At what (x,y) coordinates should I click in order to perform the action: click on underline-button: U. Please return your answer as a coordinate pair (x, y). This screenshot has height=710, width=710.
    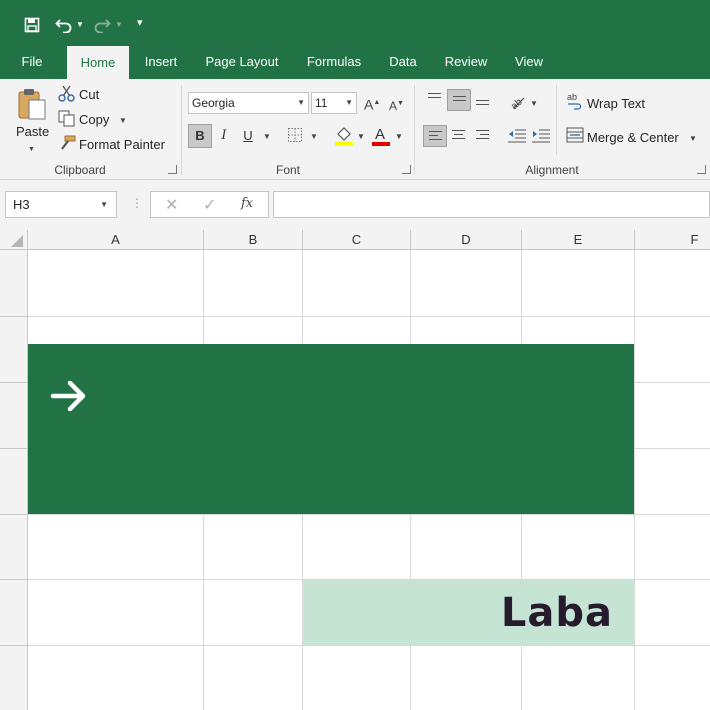
    Looking at the image, I should click on (248, 136).